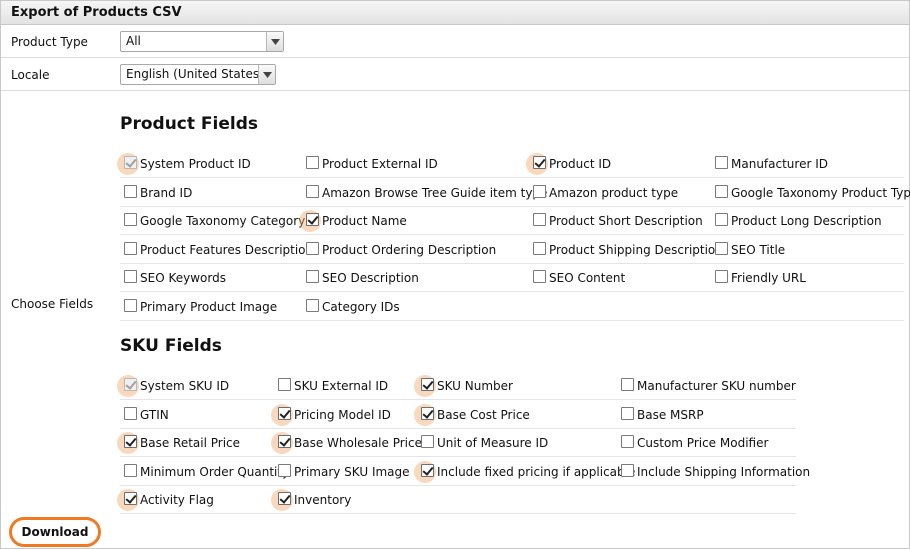  Describe the element at coordinates (603, 193) in the screenshot. I see `field-option: Amazon product type` at that location.